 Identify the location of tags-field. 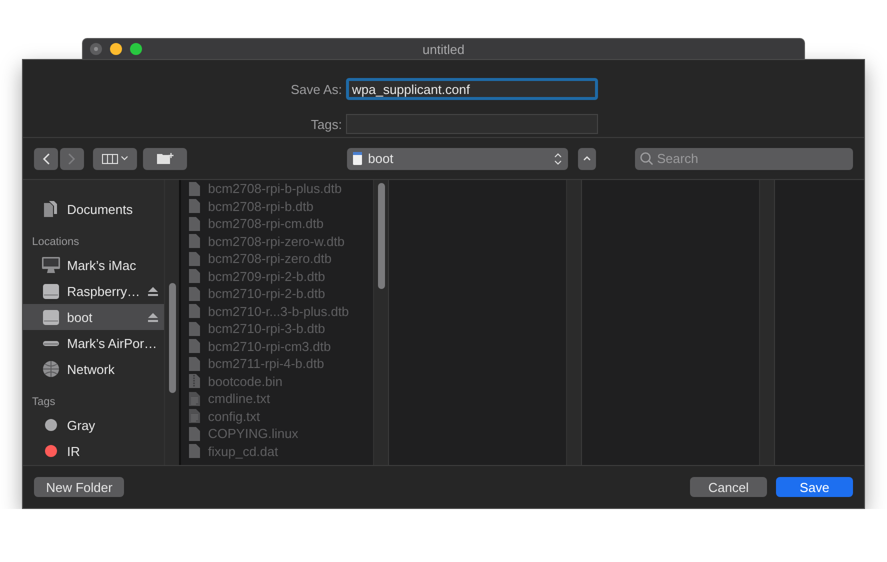
(472, 124).